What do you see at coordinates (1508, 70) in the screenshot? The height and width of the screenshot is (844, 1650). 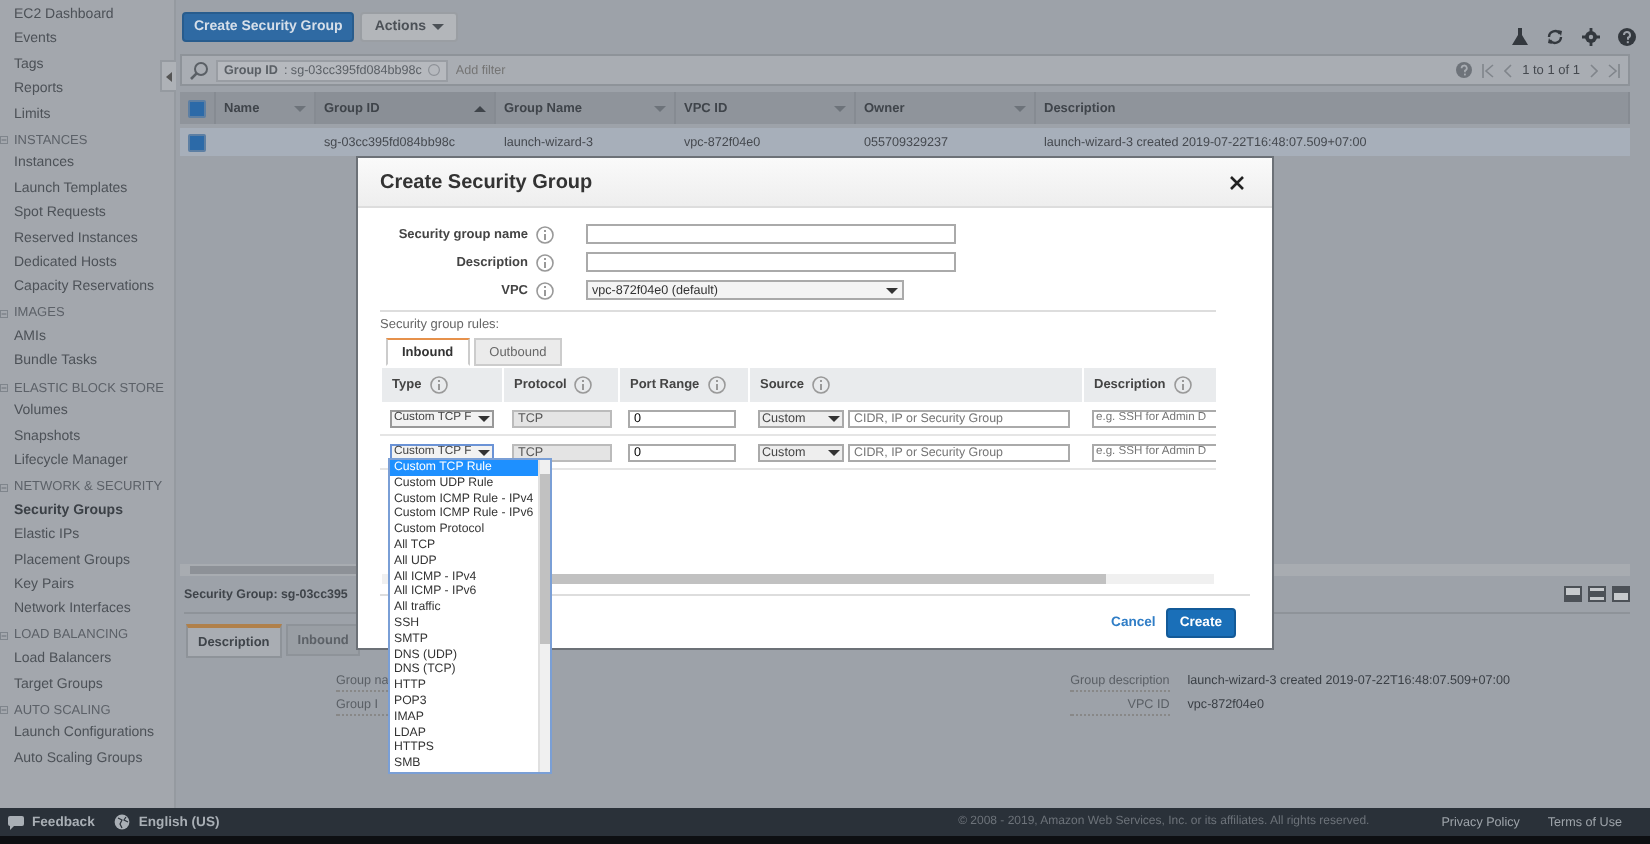 I see `previous-page-icon` at bounding box center [1508, 70].